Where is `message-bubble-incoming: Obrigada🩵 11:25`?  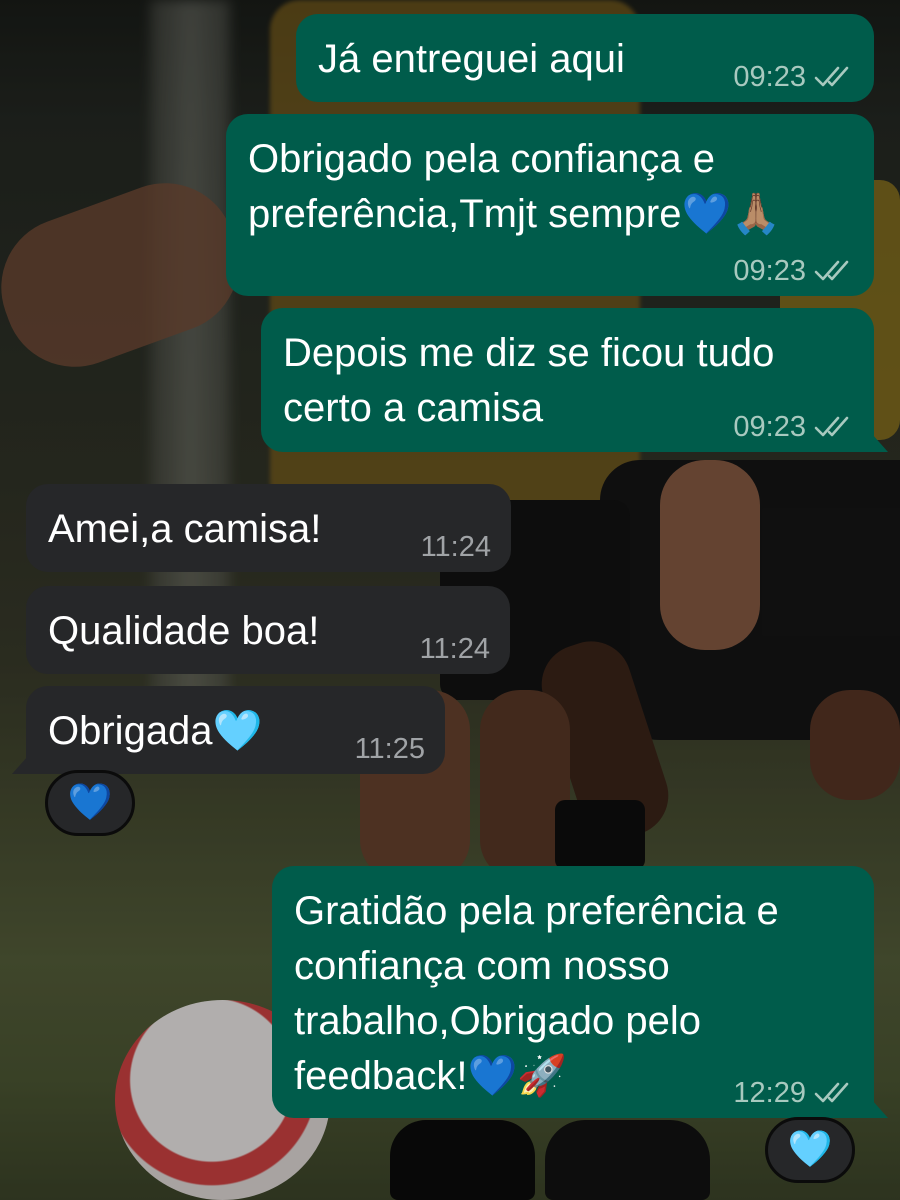 message-bubble-incoming: Obrigada🩵 11:25 is located at coordinates (228, 730).